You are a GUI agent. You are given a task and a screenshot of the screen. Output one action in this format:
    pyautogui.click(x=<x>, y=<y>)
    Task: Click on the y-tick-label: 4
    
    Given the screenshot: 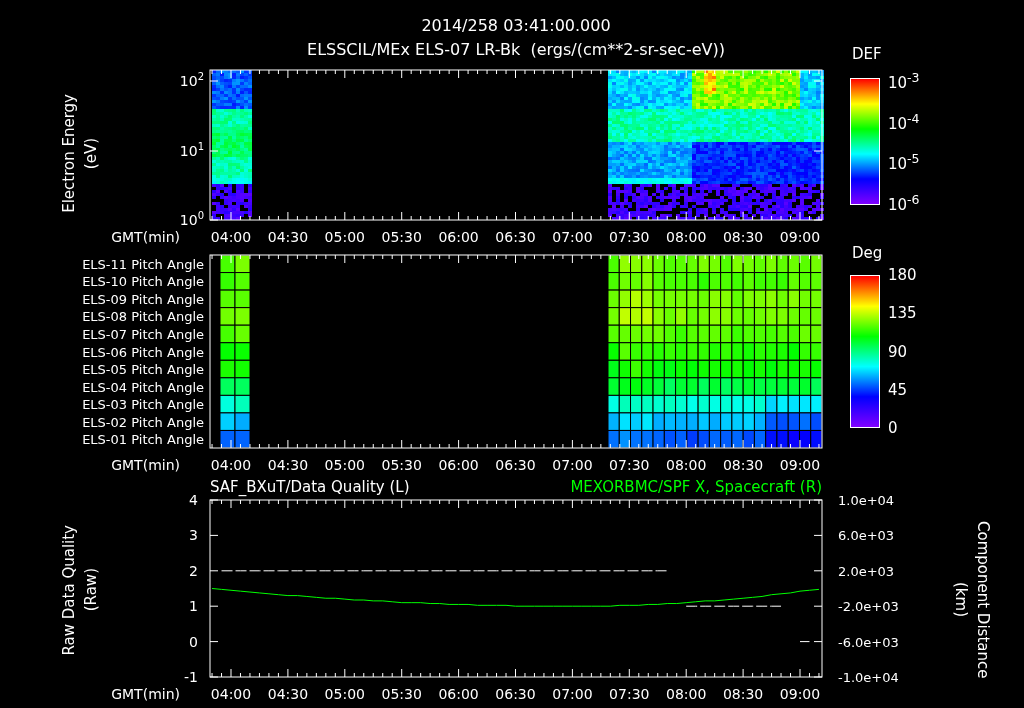 What is the action you would take?
    pyautogui.click(x=193, y=500)
    